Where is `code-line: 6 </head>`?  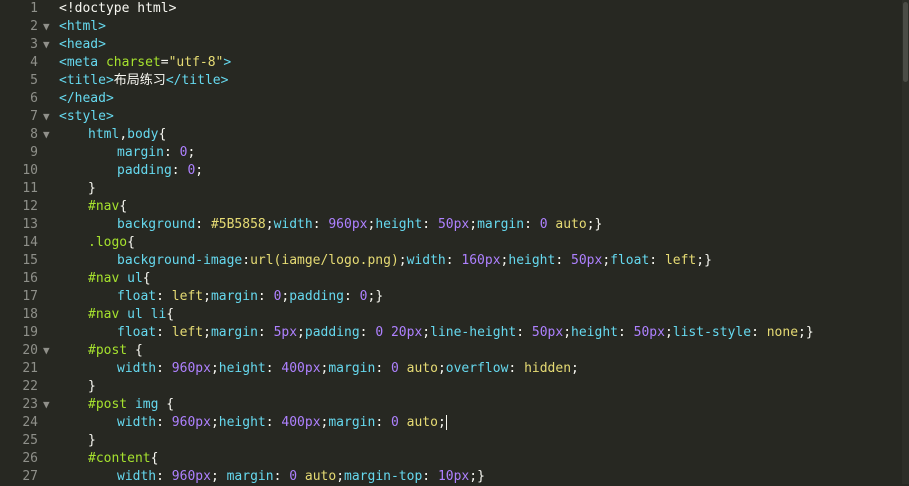
code-line: 6 </head> is located at coordinates (450, 99).